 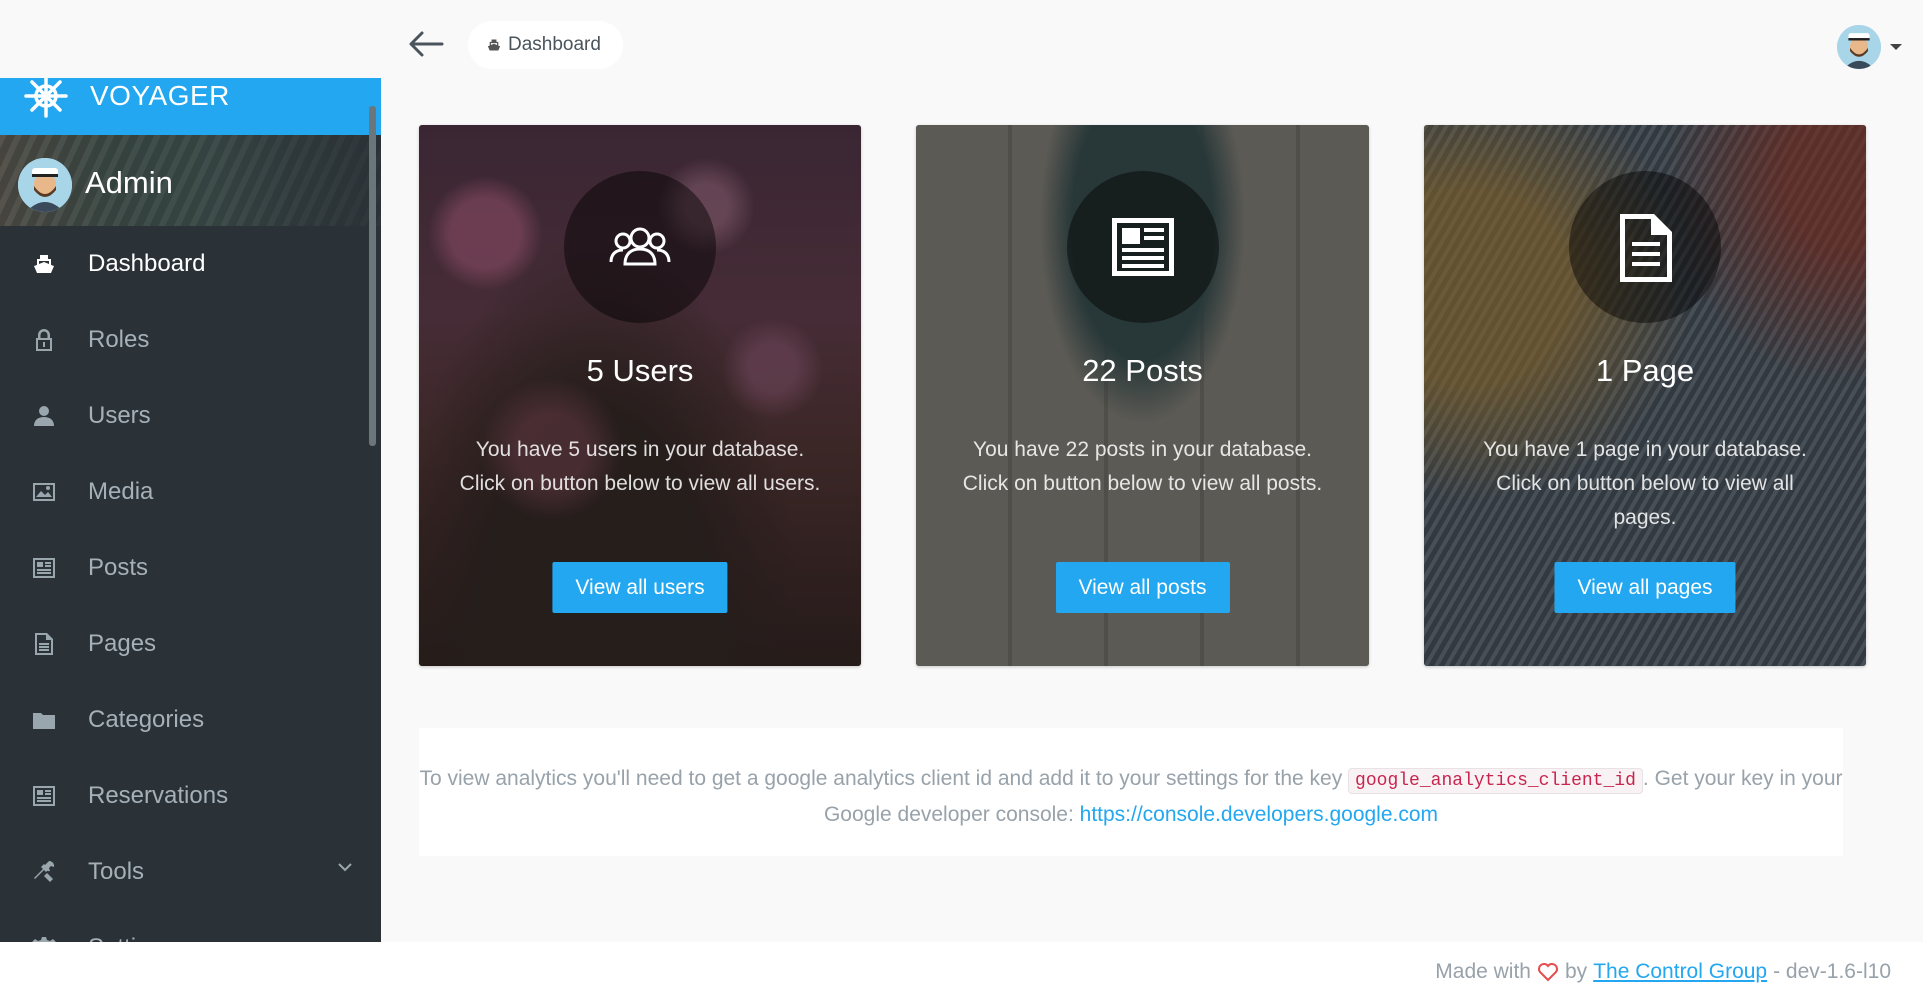 I want to click on view-all-users-button: View all users, so click(x=640, y=587).